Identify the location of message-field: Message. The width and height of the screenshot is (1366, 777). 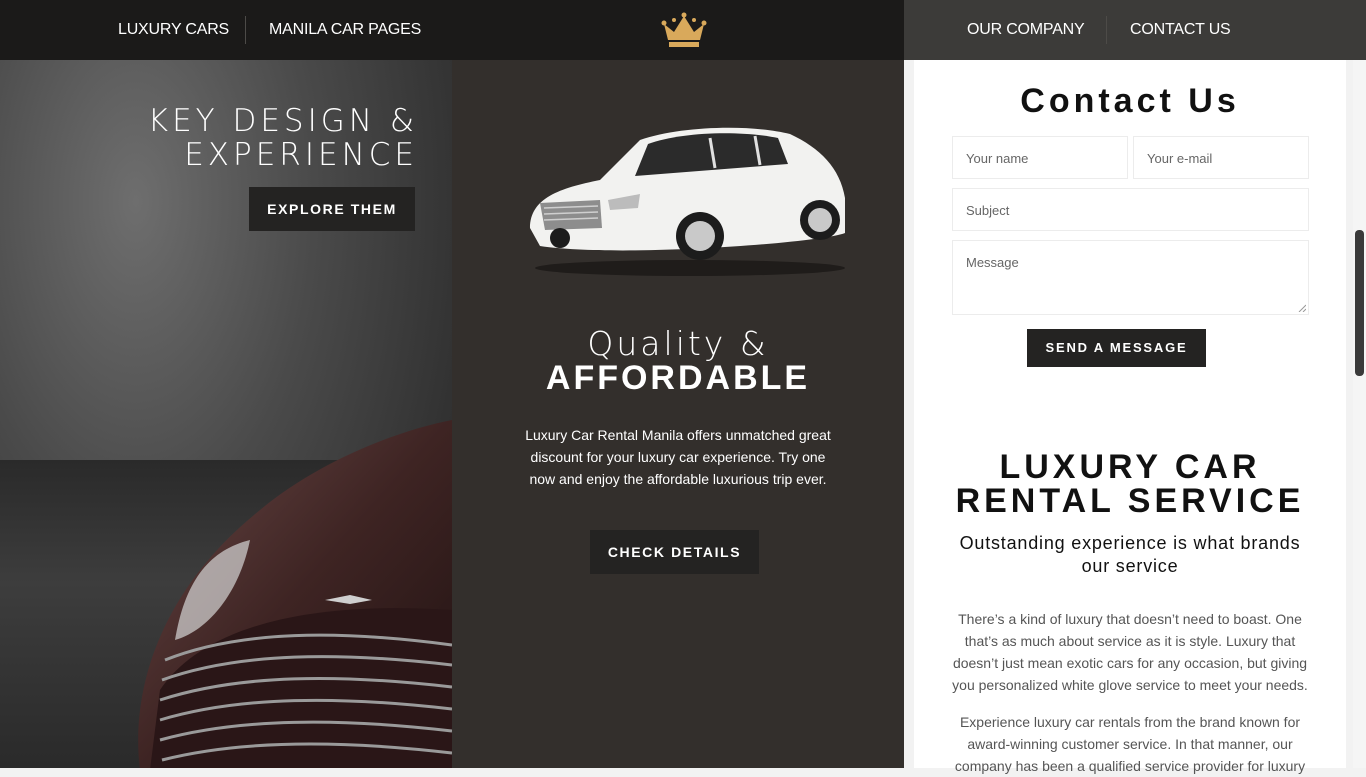
(1130, 277).